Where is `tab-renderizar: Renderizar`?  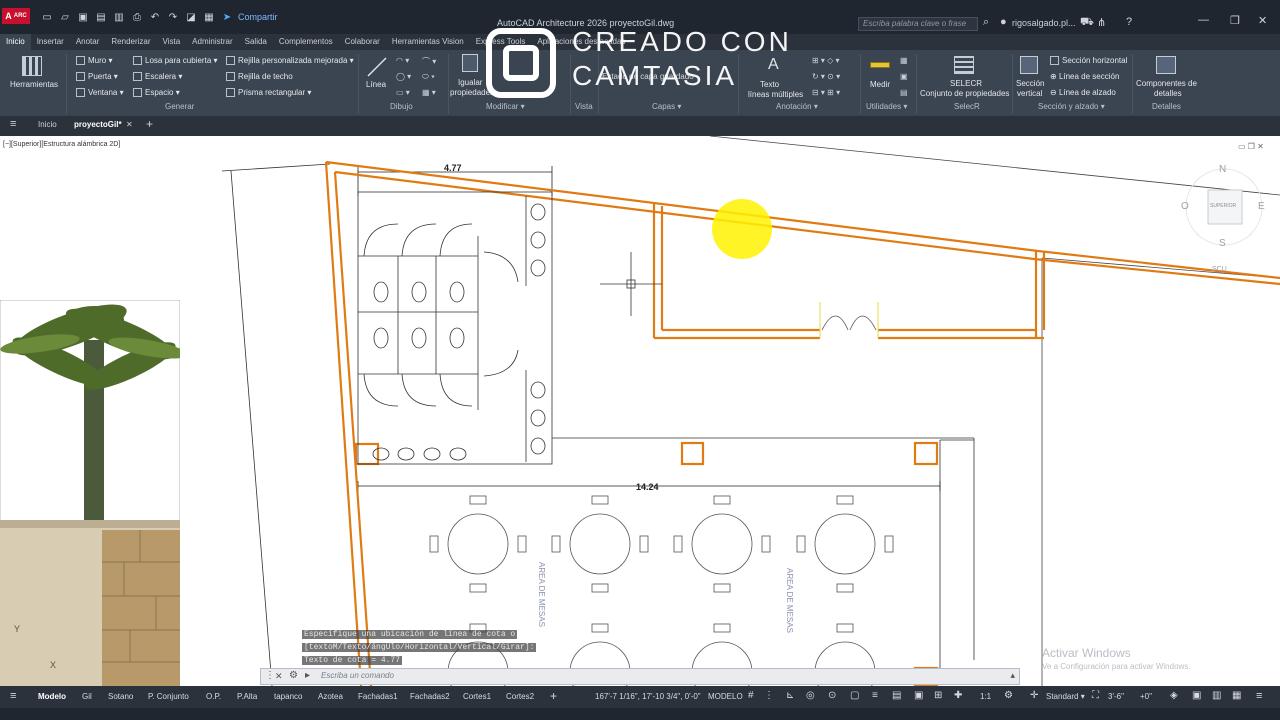 tab-renderizar: Renderizar is located at coordinates (130, 42).